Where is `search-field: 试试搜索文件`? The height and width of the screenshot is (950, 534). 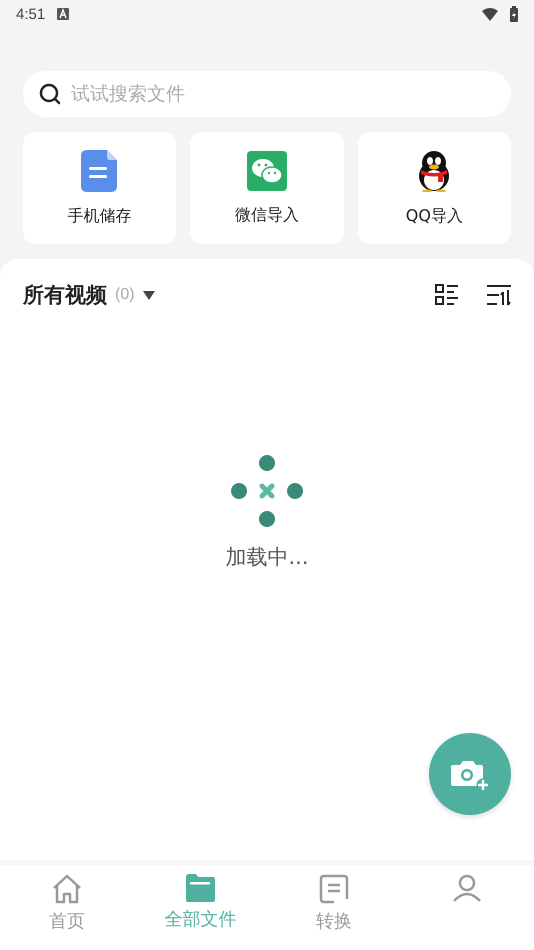
search-field: 试试搜索文件 is located at coordinates (267, 94).